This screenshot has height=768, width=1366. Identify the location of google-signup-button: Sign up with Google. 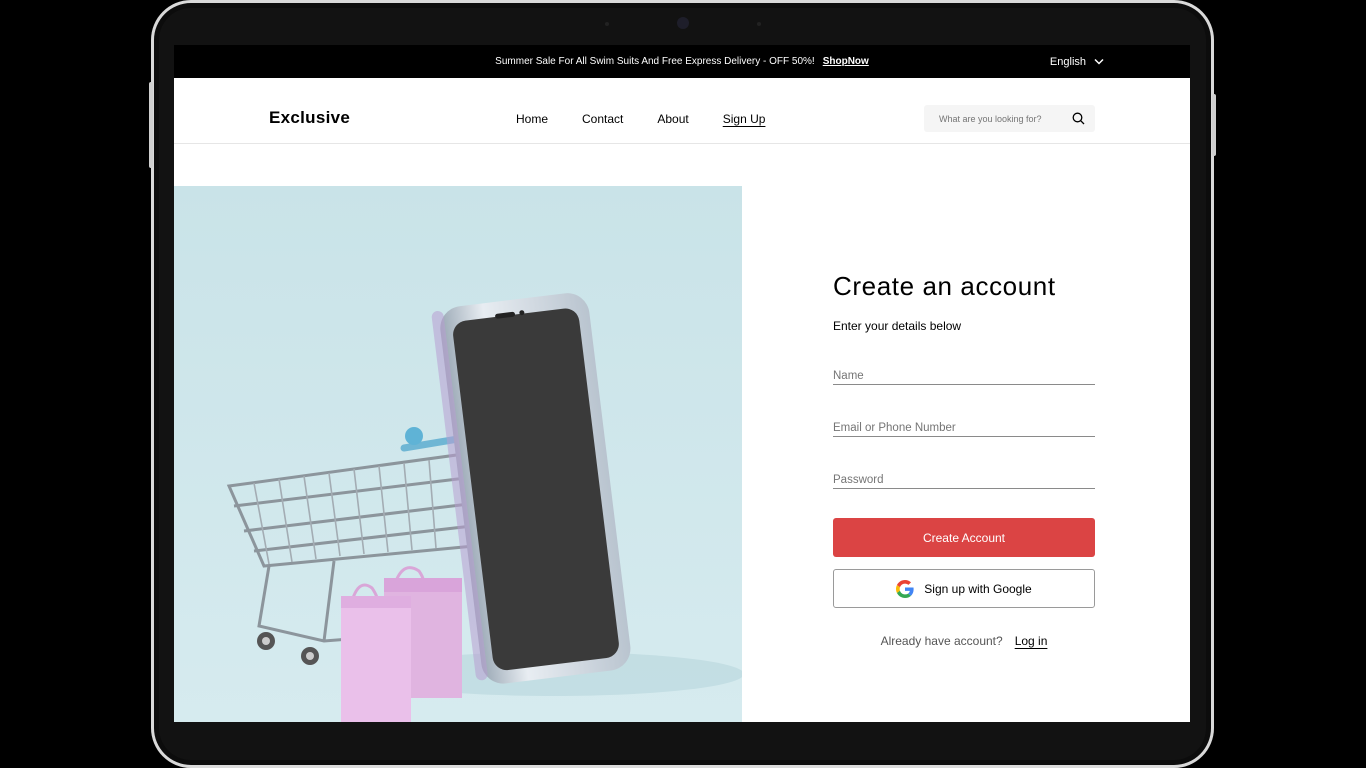
(964, 588).